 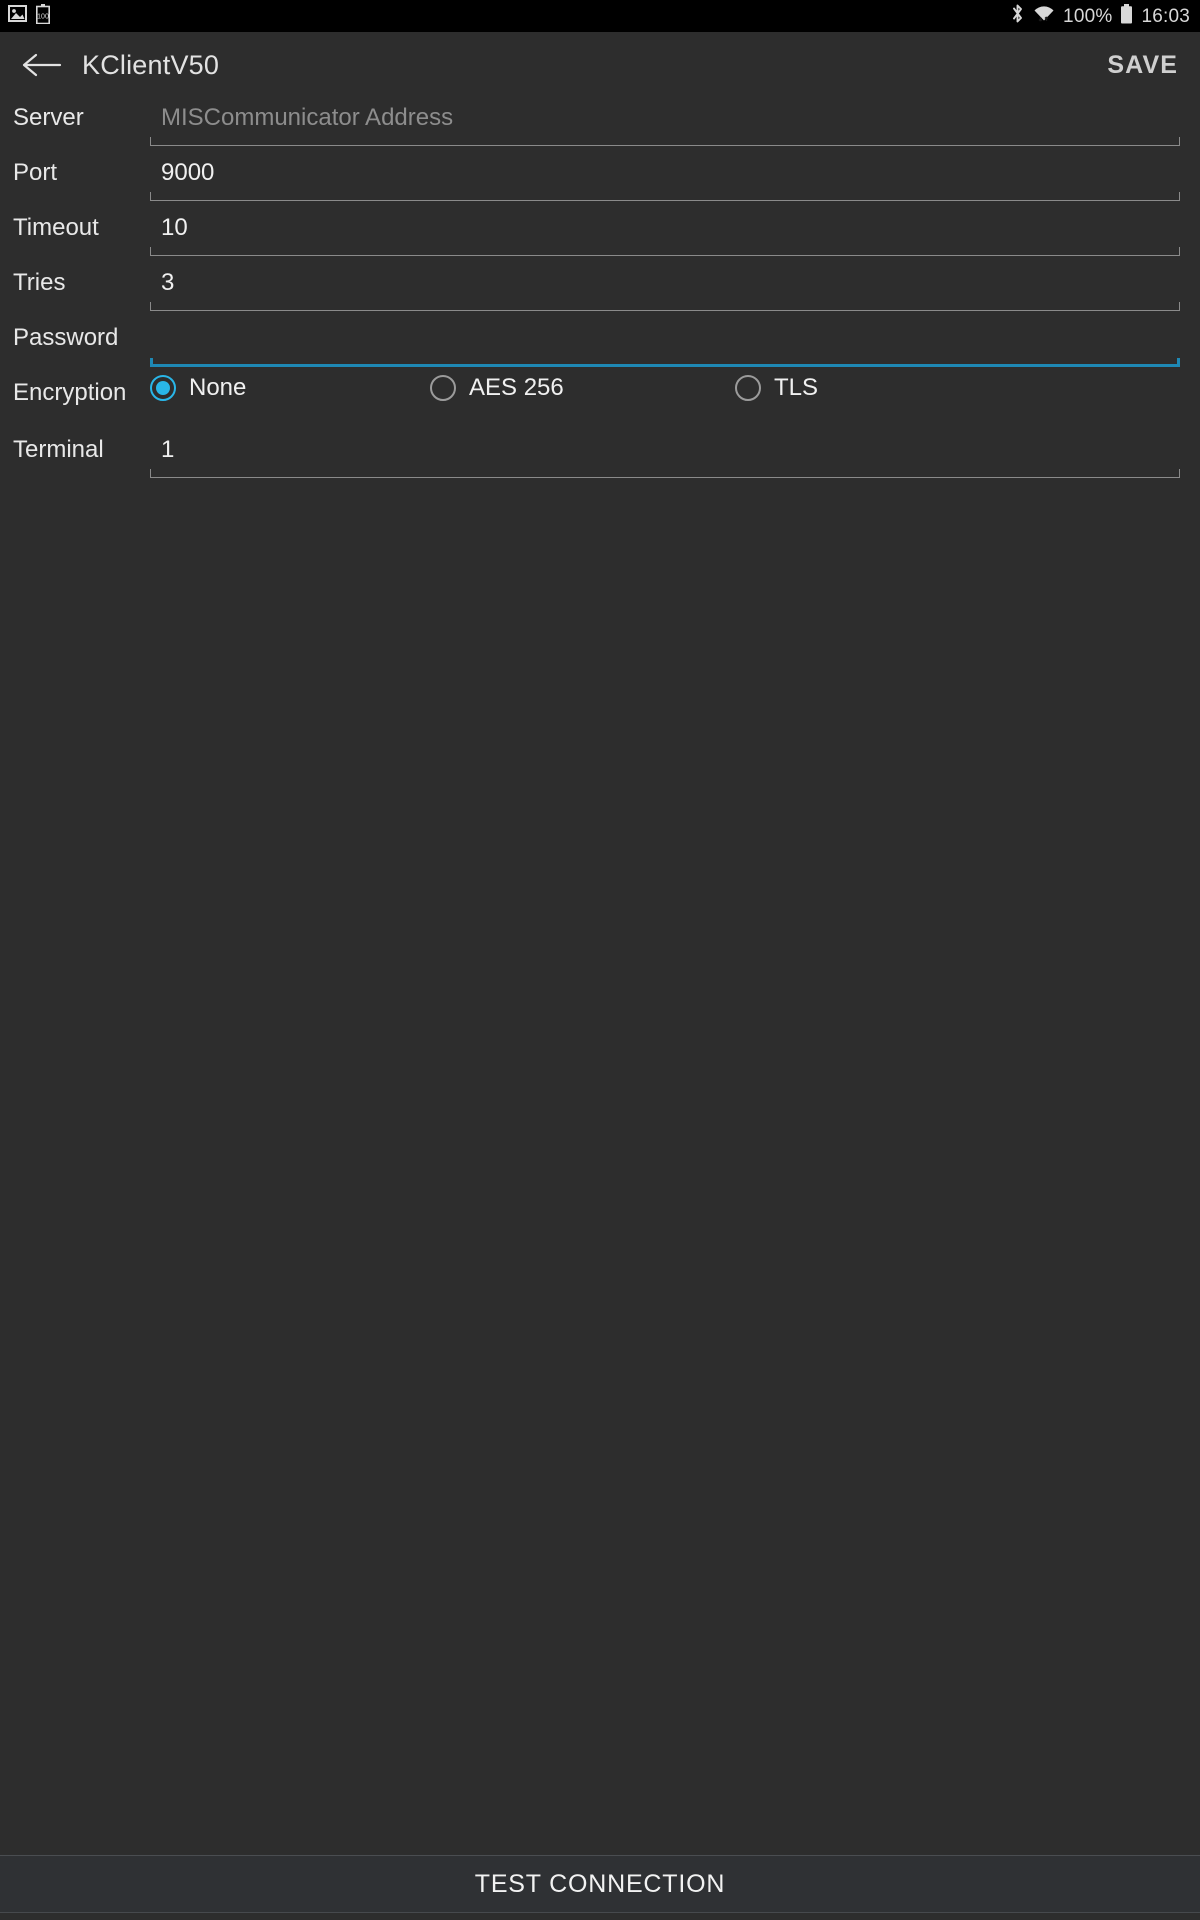 I want to click on radio-dot-none, so click(x=163, y=388).